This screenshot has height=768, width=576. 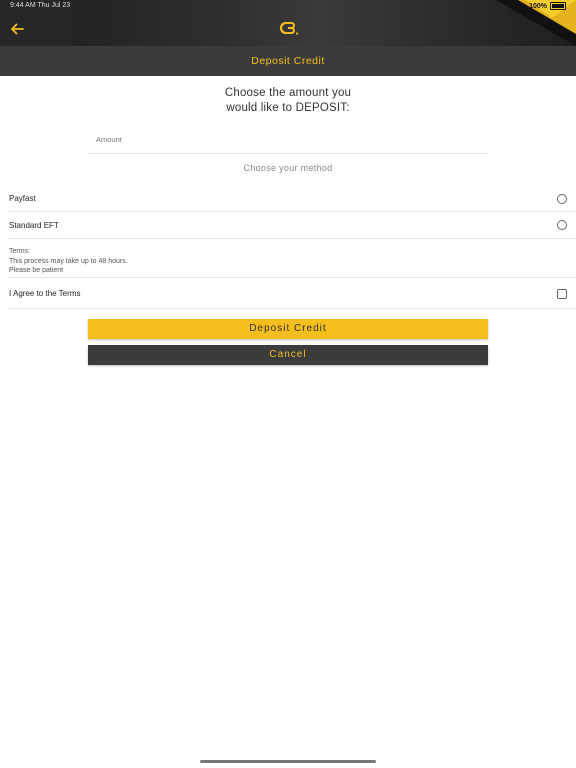 What do you see at coordinates (292, 199) in the screenshot?
I see `method-option-payfast: Payfast` at bounding box center [292, 199].